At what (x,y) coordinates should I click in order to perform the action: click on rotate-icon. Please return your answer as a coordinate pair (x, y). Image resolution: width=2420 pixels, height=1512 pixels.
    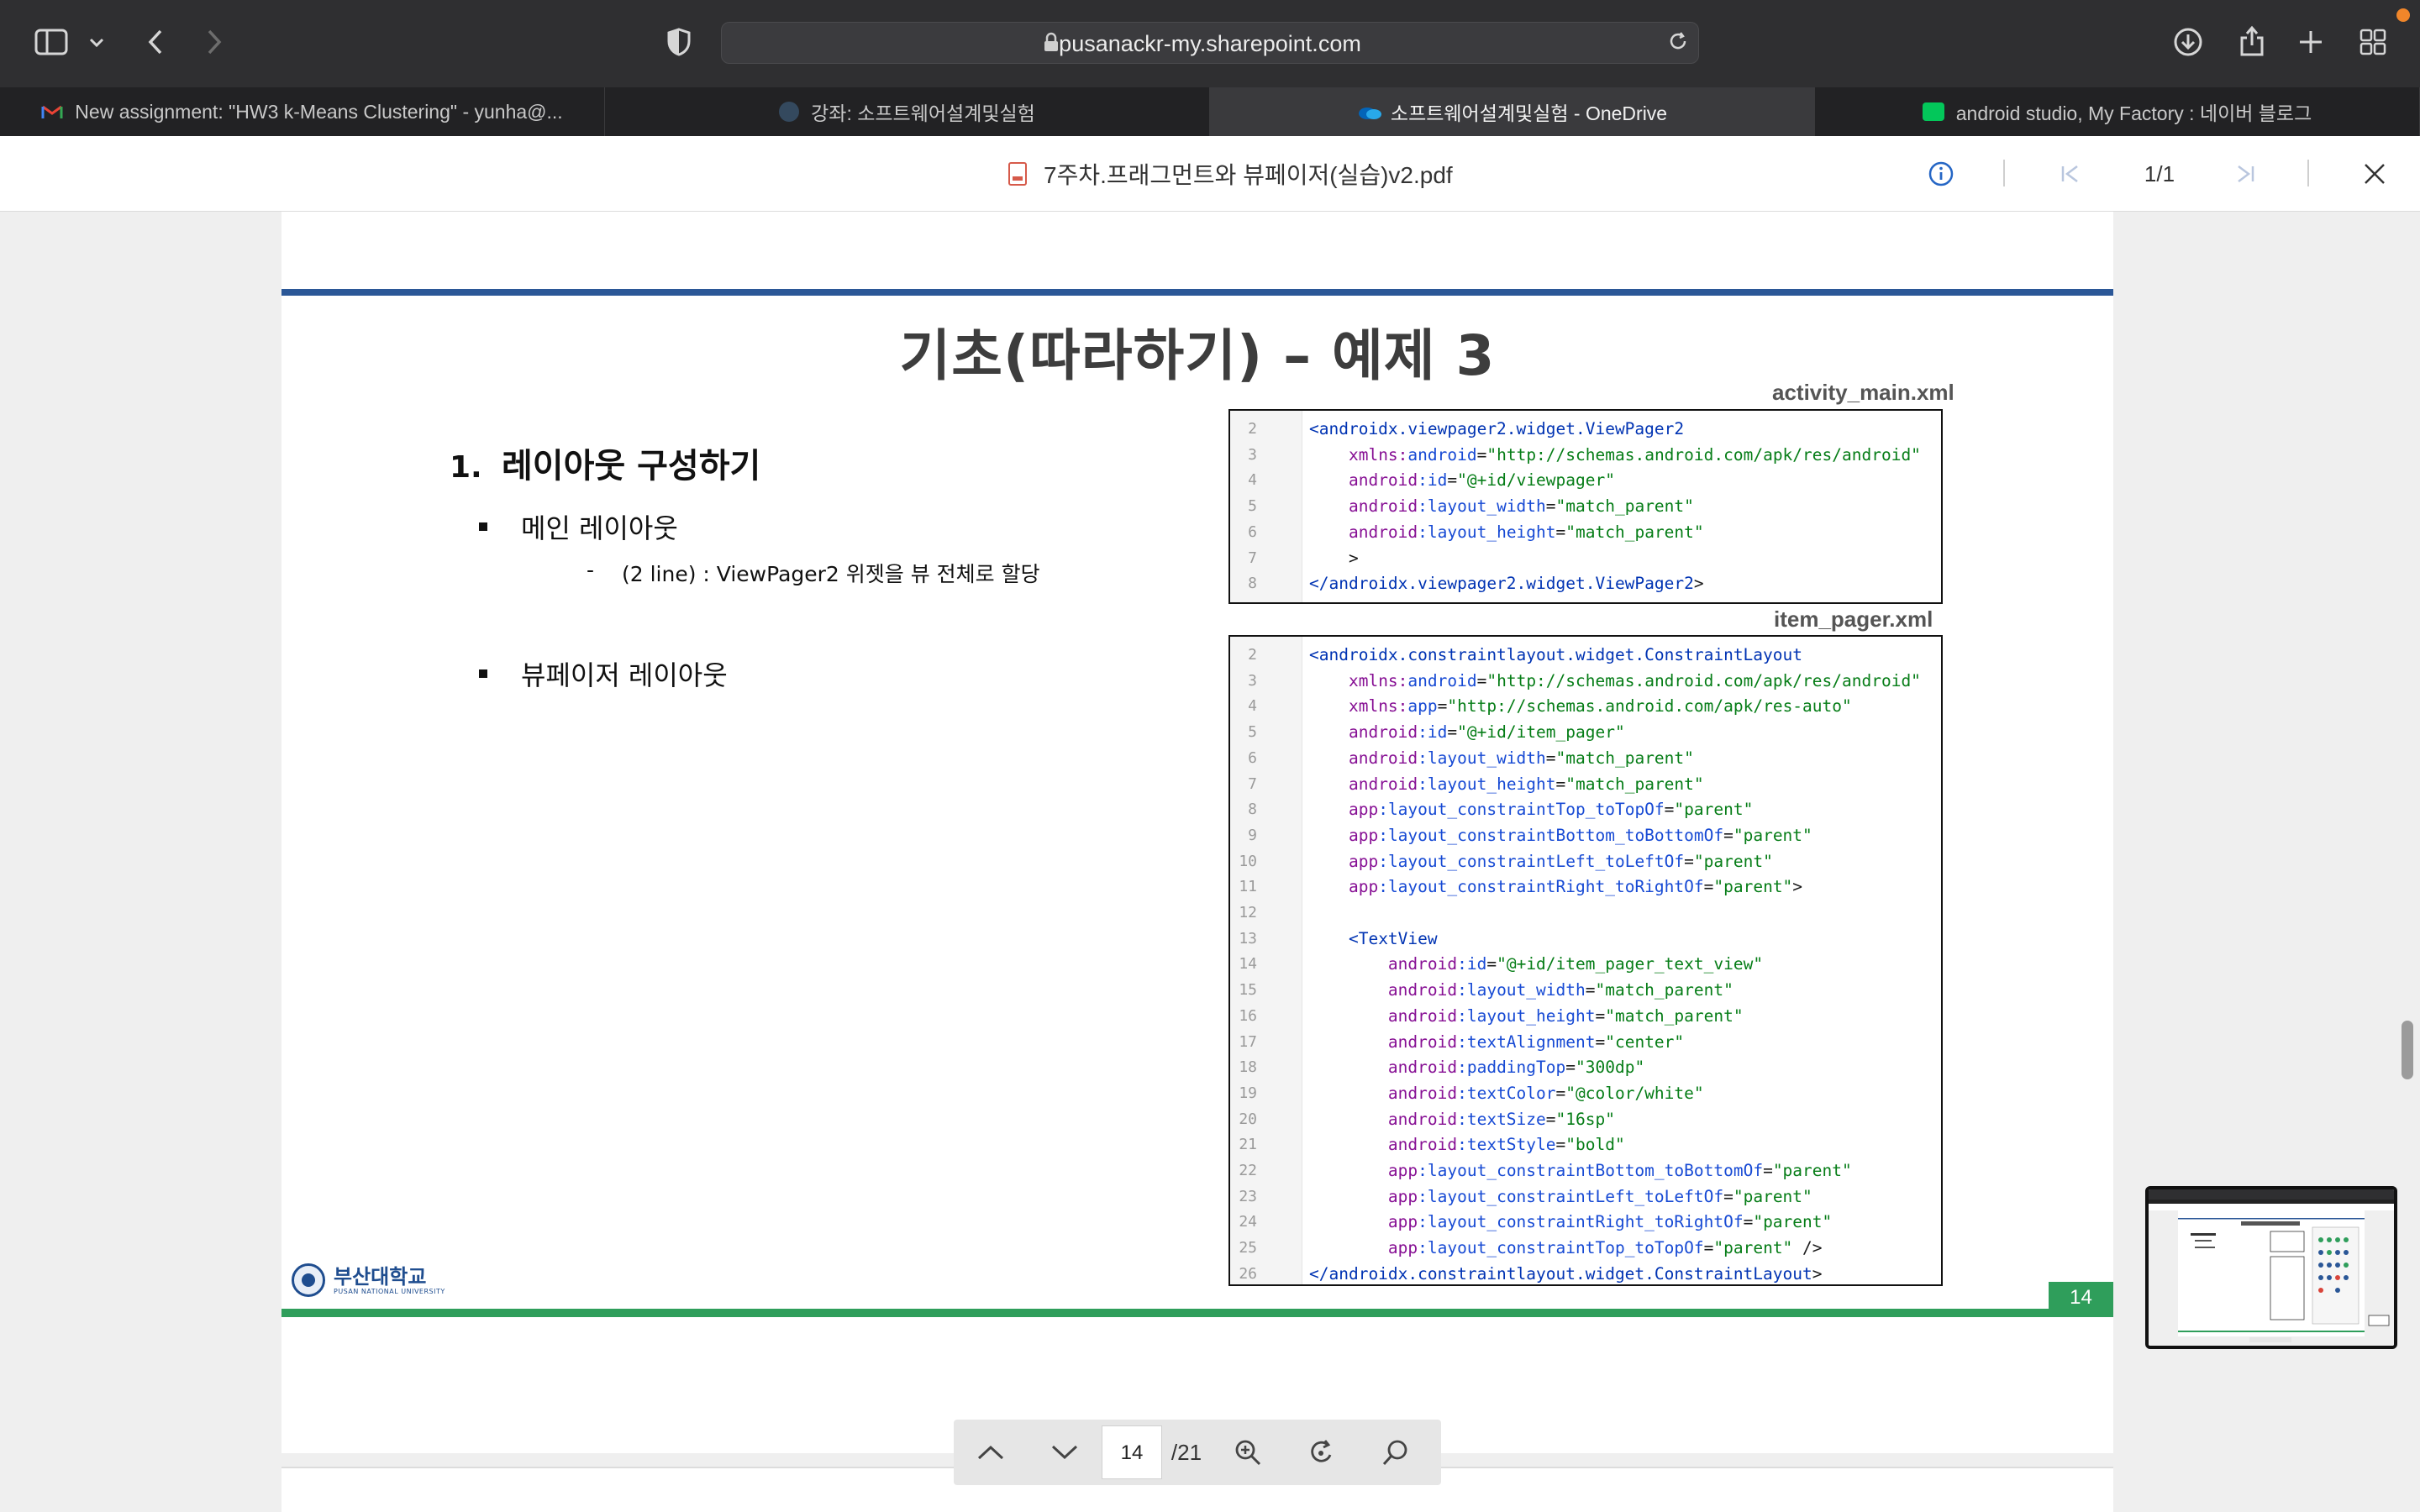
    Looking at the image, I should click on (1321, 1451).